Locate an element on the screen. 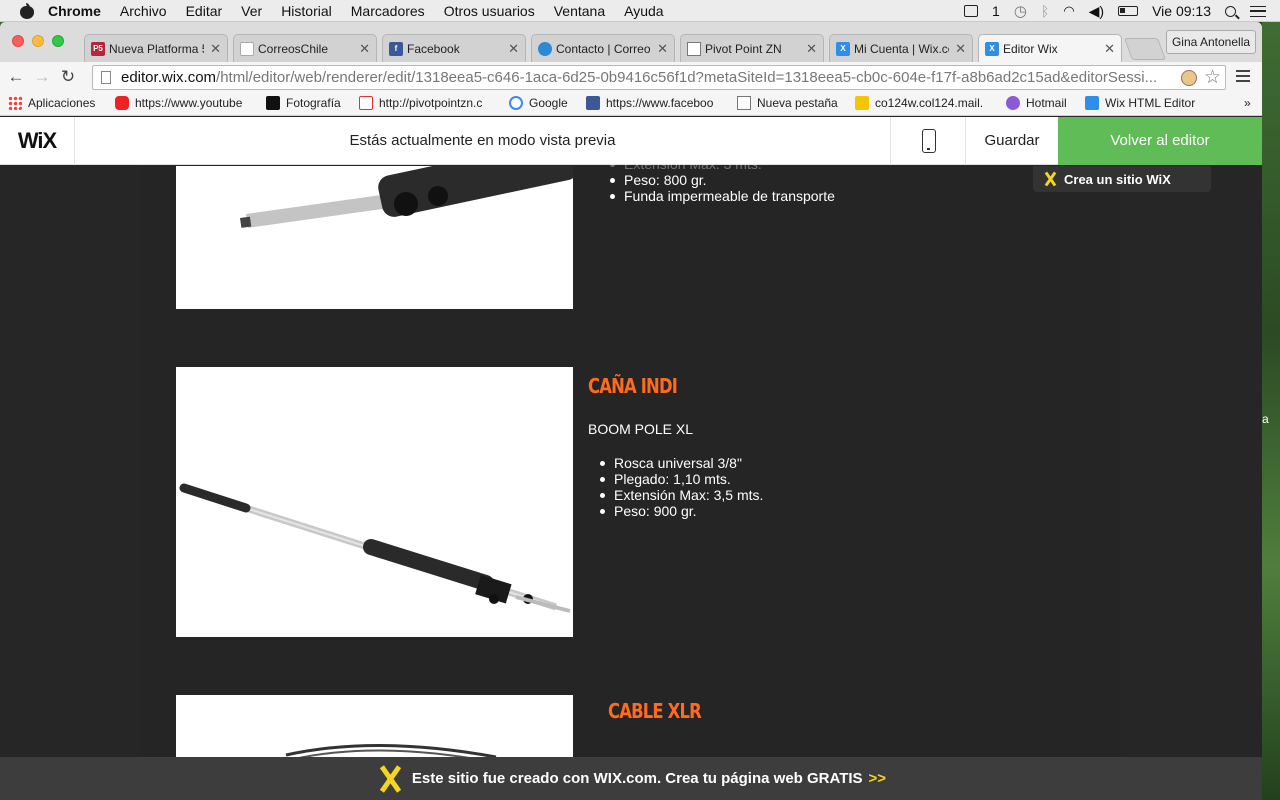  minimize-window-button is located at coordinates (38, 41).